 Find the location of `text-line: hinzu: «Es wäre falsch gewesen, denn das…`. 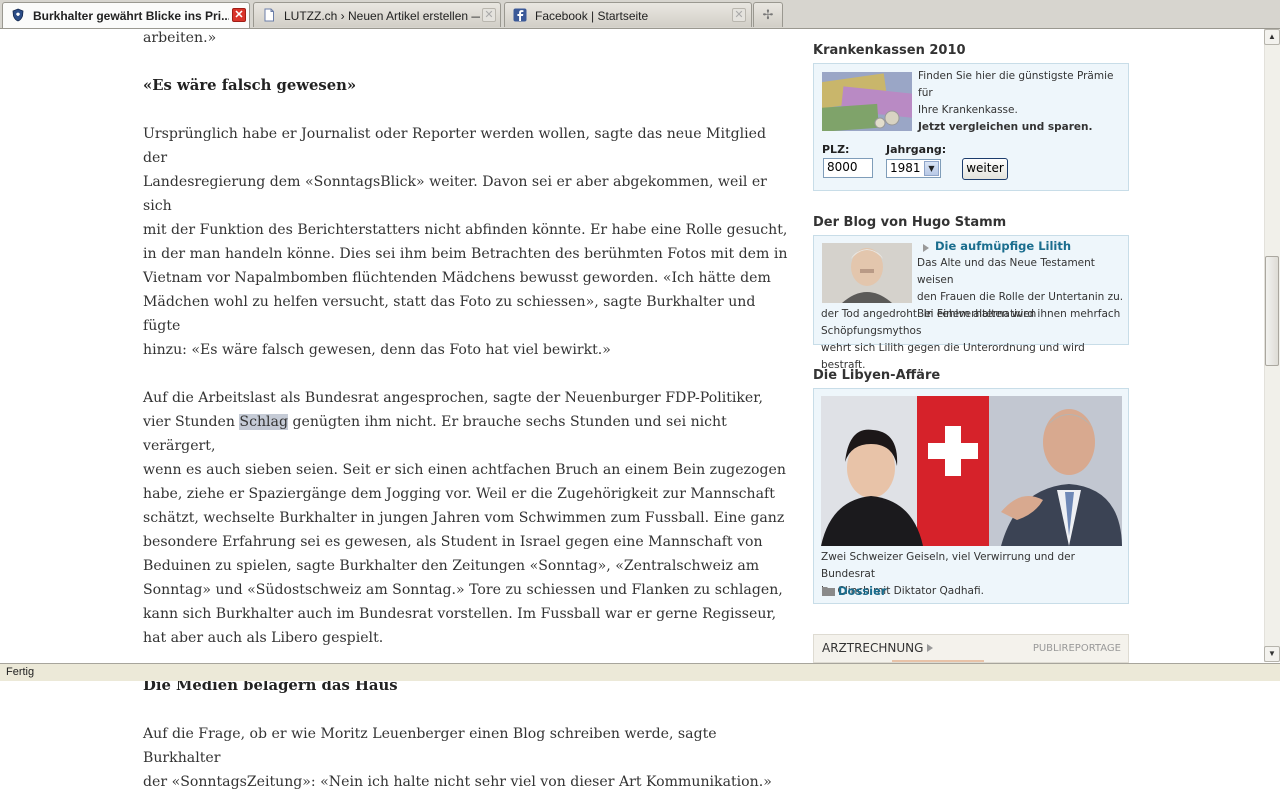

text-line: hinzu: «Es wäre falsch gewesen, denn das… is located at coordinates (377, 350).